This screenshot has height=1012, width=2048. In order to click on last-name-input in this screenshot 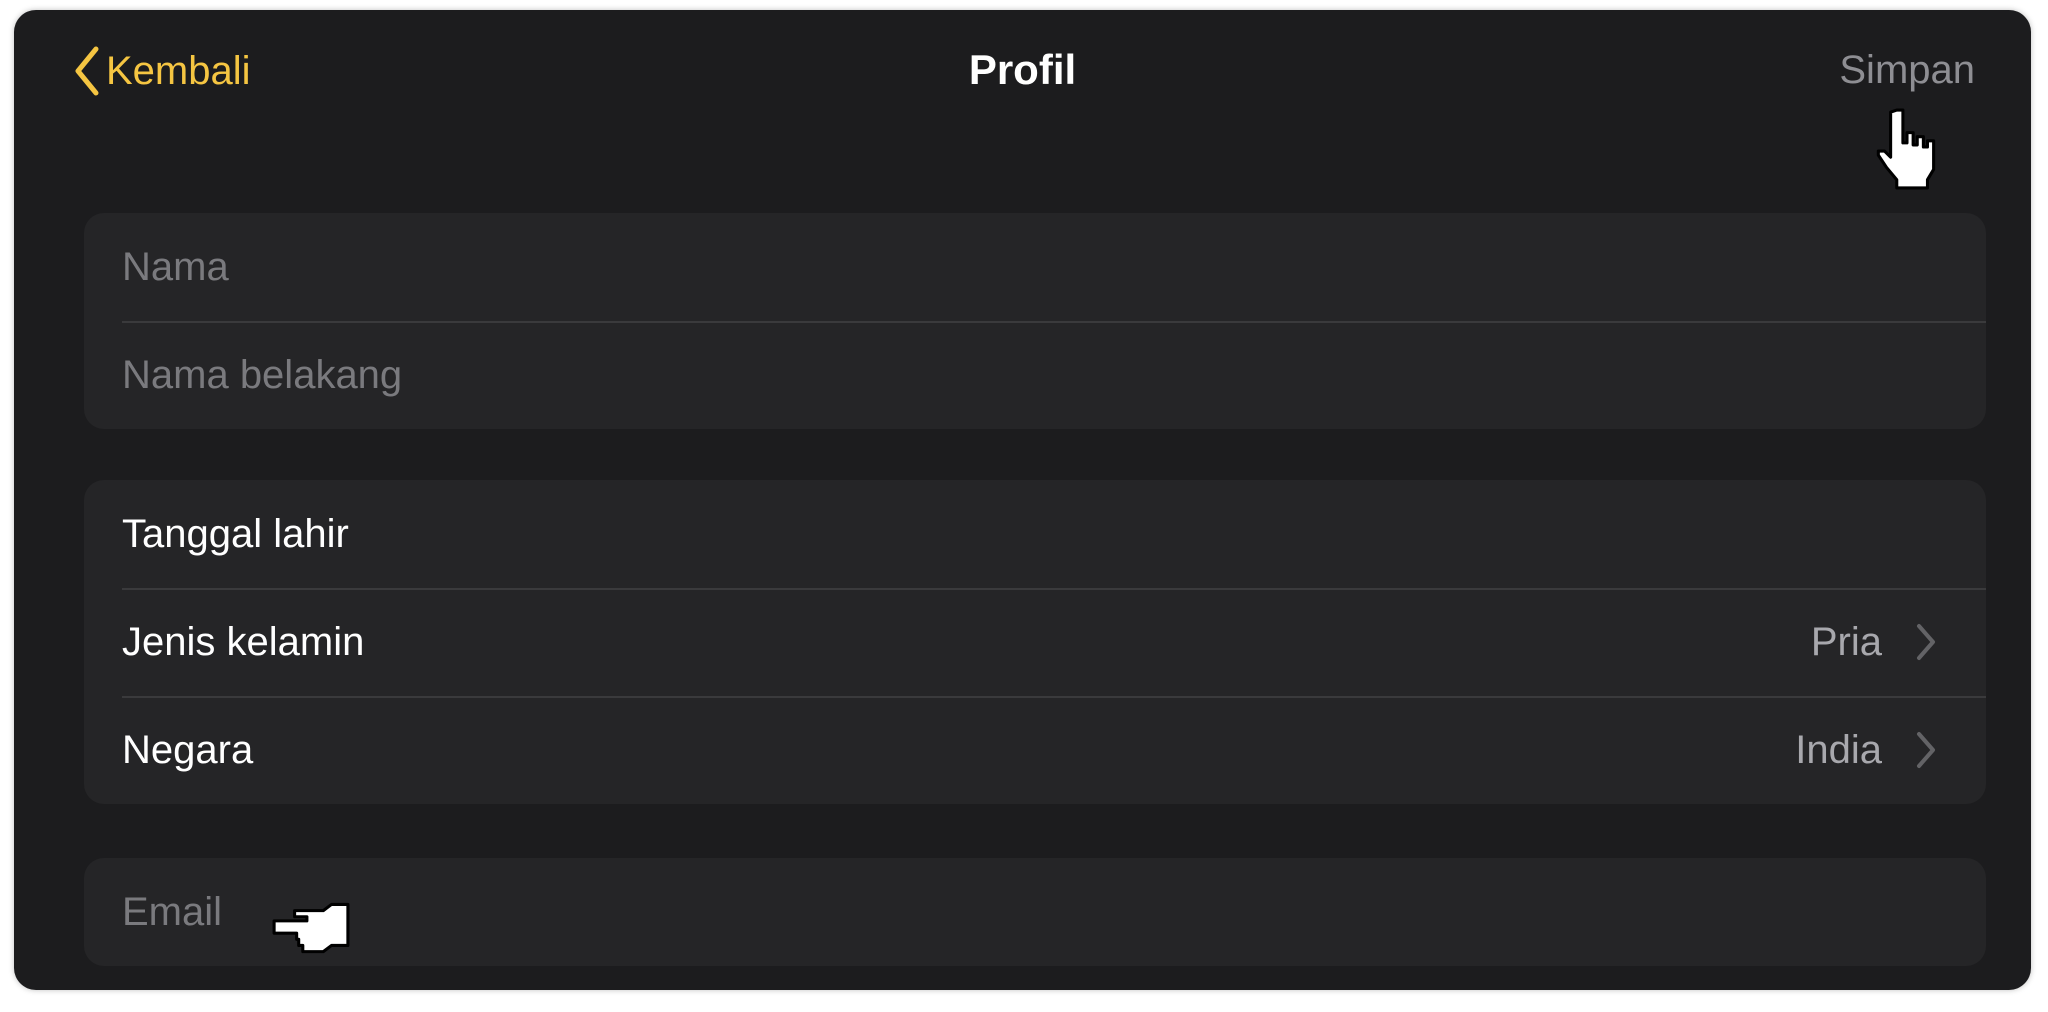, I will do `click(1029, 375)`.